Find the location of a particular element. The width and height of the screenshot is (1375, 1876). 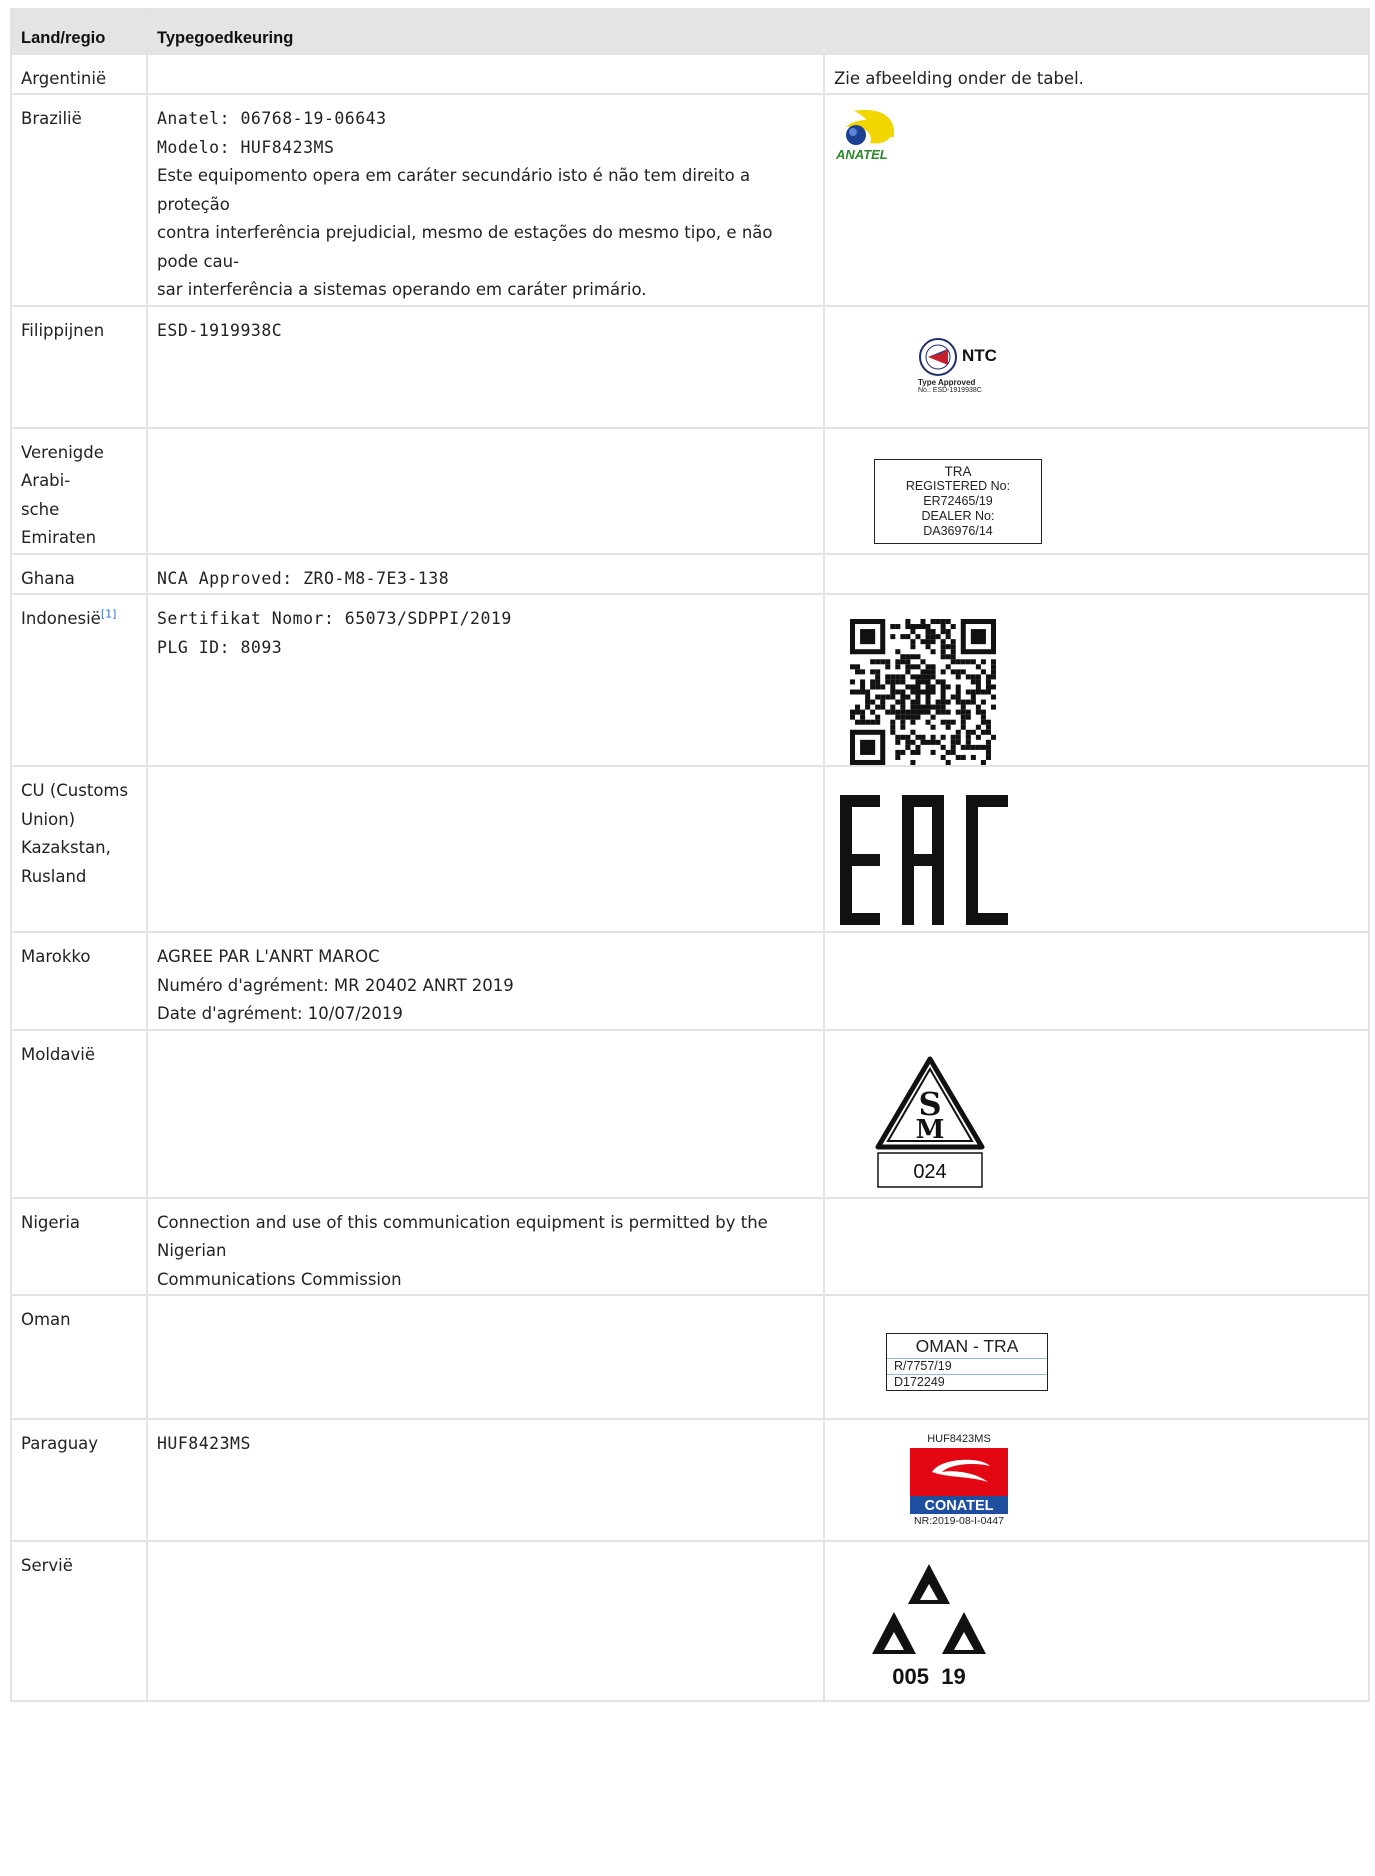

mark-cell: NTC Type Approved No.: ESD-1919938C is located at coordinates (1096, 366).